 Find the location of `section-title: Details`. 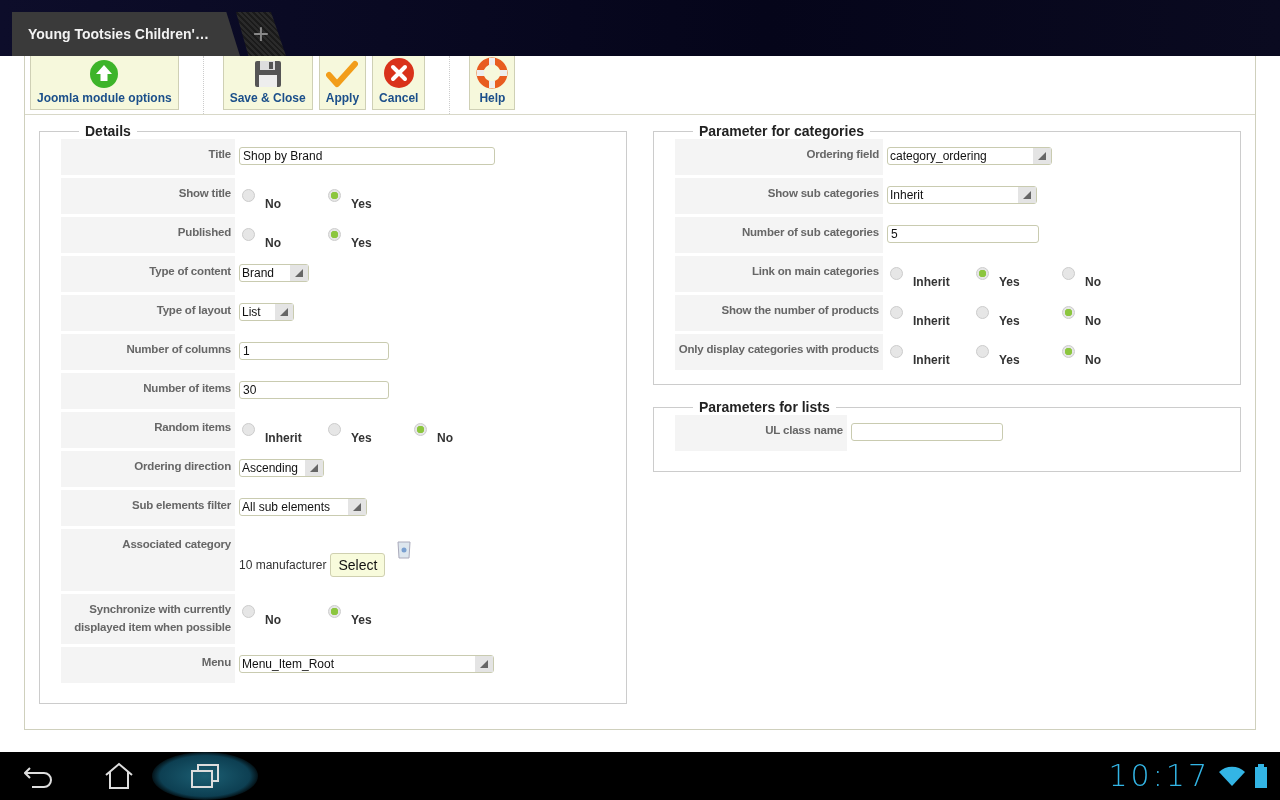

section-title: Details is located at coordinates (108, 131).